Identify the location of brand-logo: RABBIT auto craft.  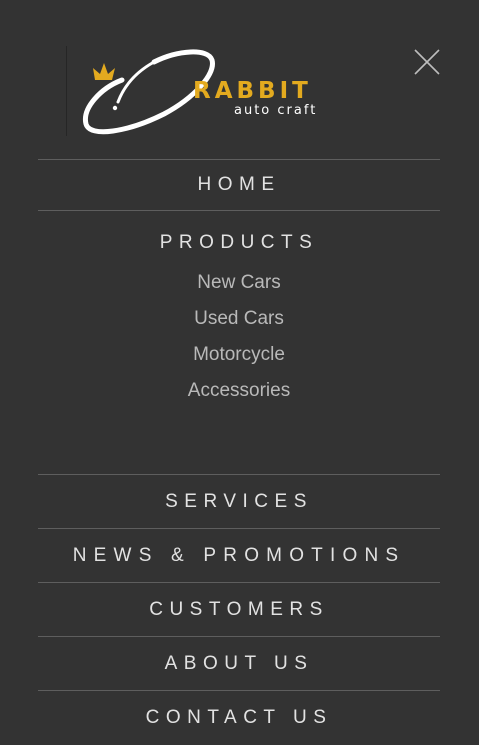
(201, 92).